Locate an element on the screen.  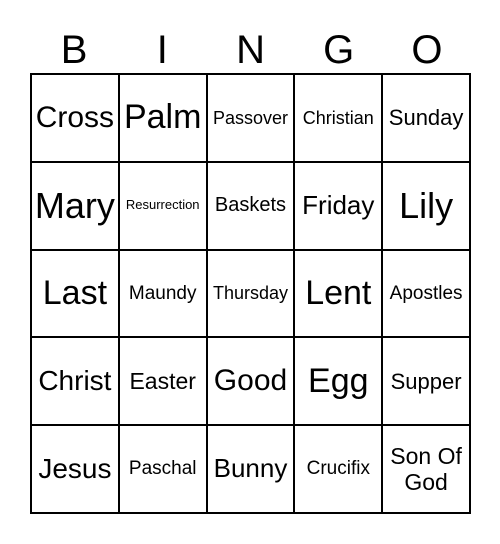
bingo-cell: Lent is located at coordinates (338, 293).